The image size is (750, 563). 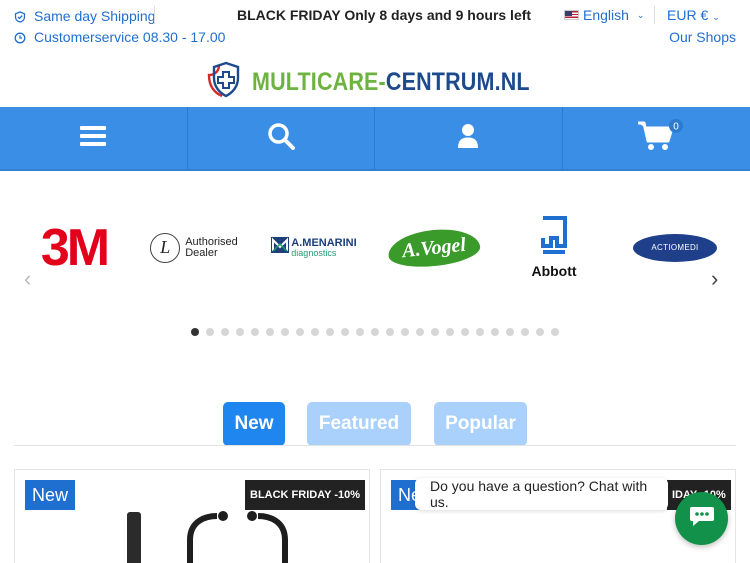 What do you see at coordinates (375, 445) in the screenshot?
I see `tabs-divider` at bounding box center [375, 445].